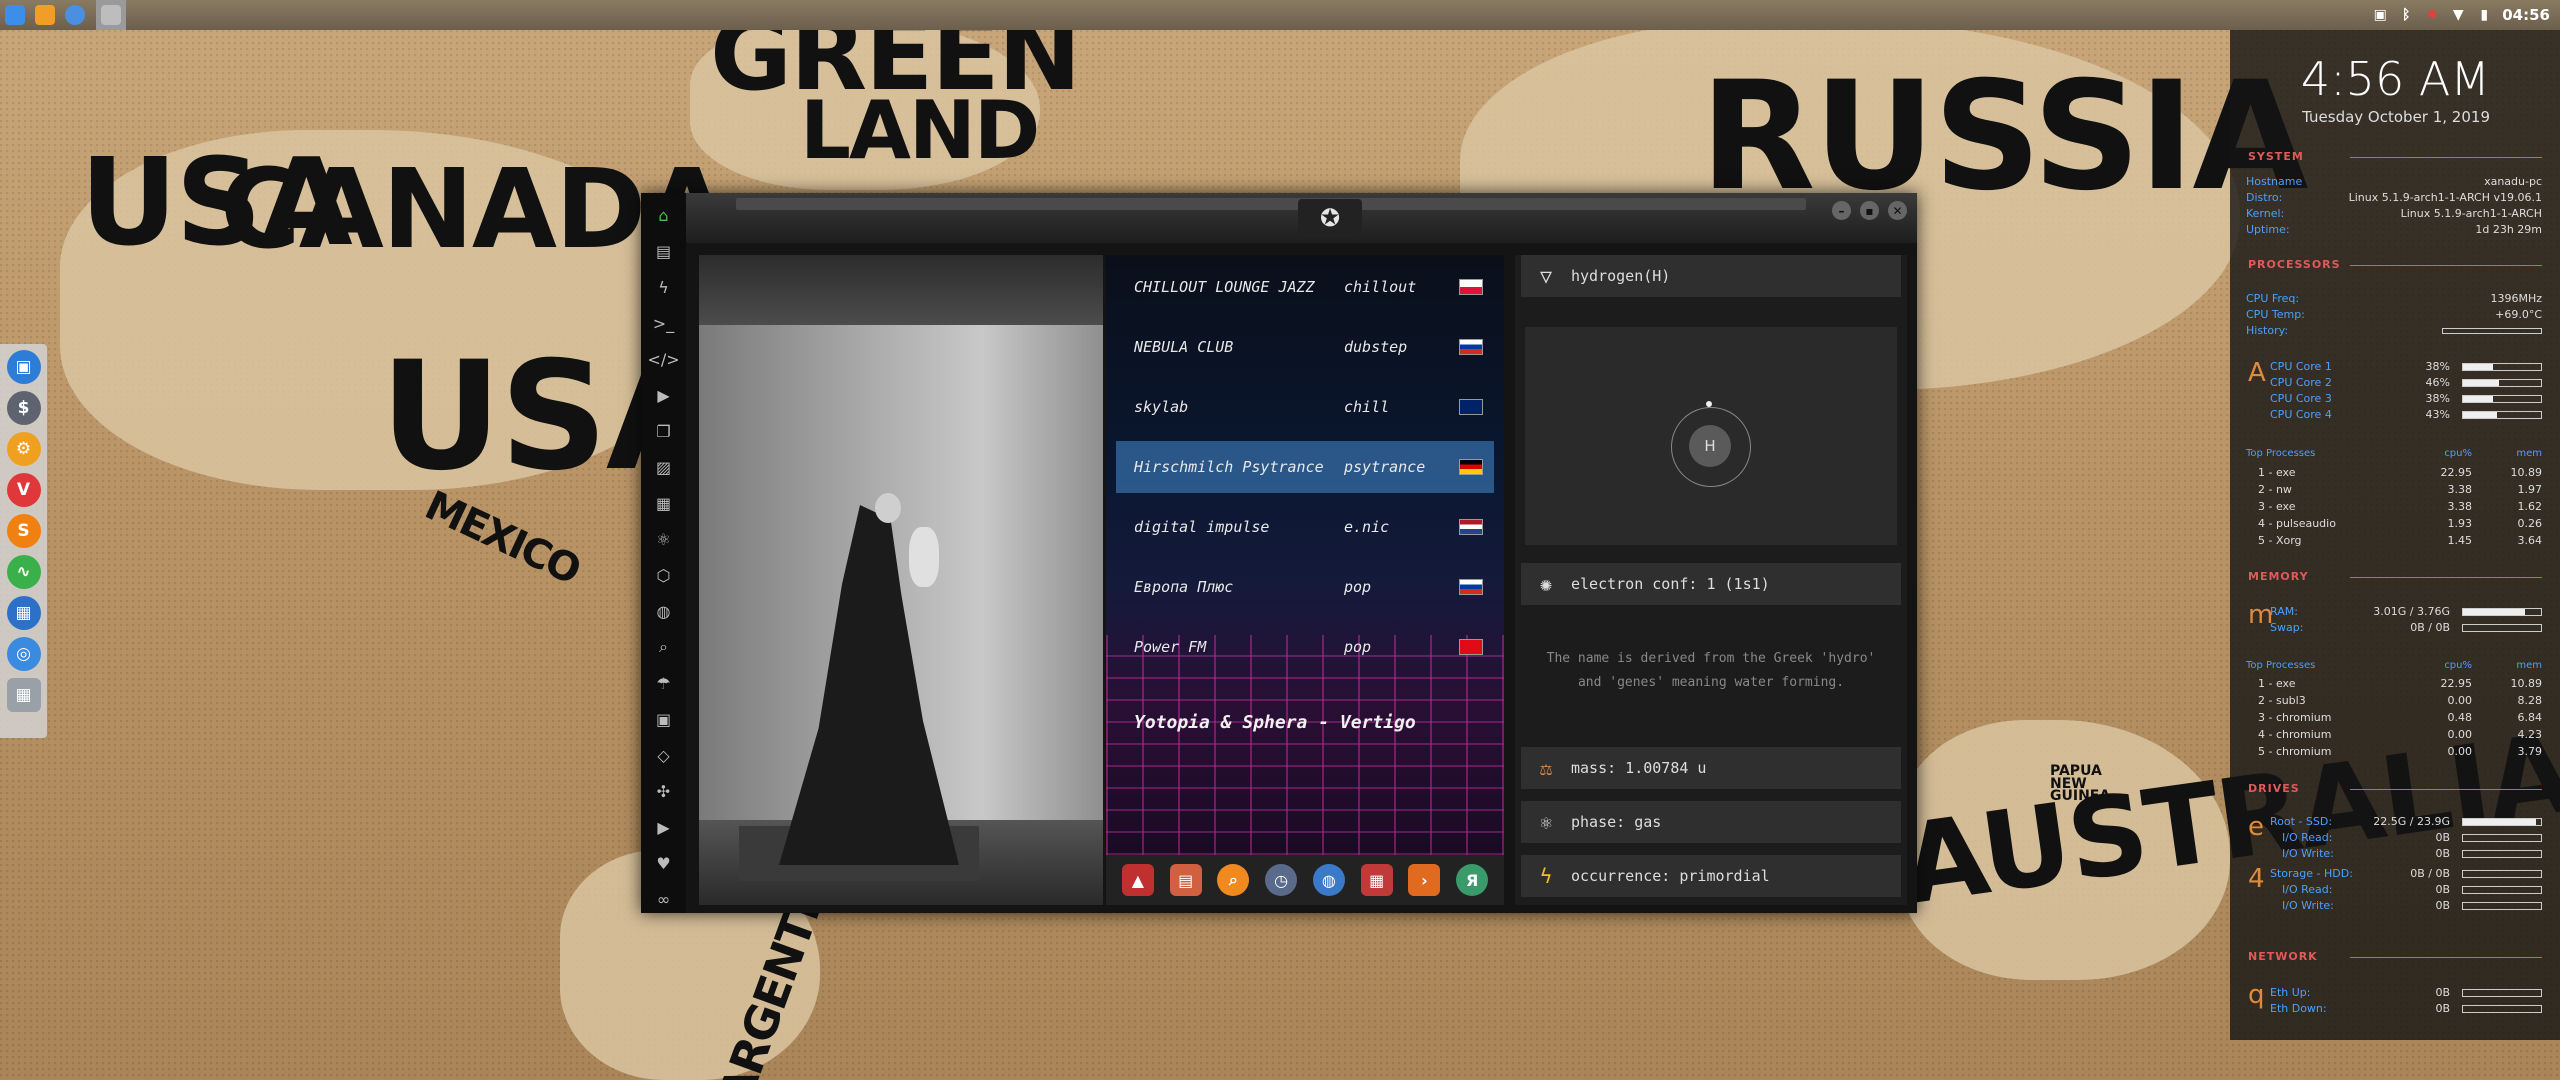 Image resolution: width=2560 pixels, height=1080 pixels. Describe the element at coordinates (1305, 647) in the screenshot. I see `station-row: Power FM pop` at that location.